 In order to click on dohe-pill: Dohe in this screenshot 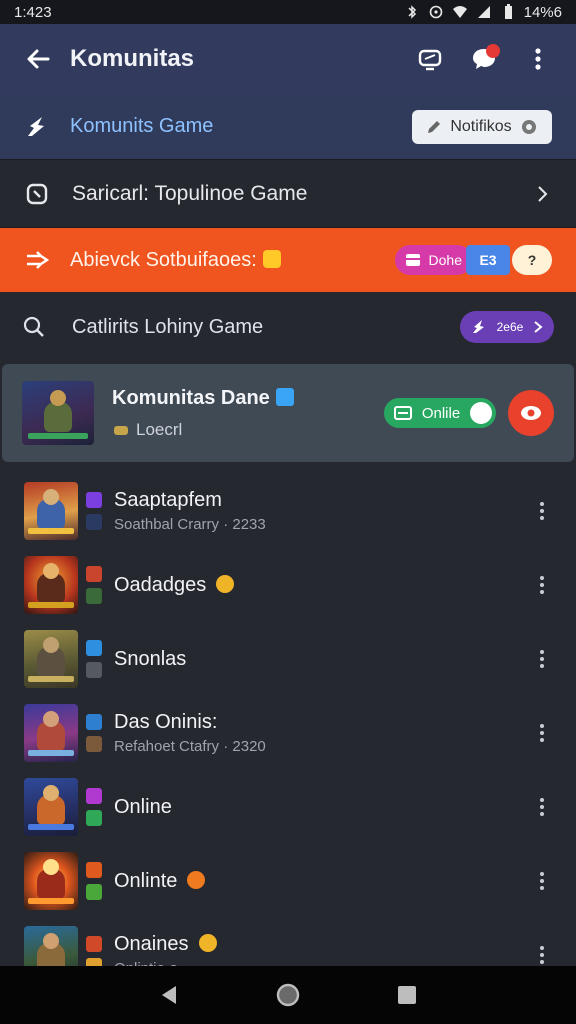, I will do `click(433, 260)`.